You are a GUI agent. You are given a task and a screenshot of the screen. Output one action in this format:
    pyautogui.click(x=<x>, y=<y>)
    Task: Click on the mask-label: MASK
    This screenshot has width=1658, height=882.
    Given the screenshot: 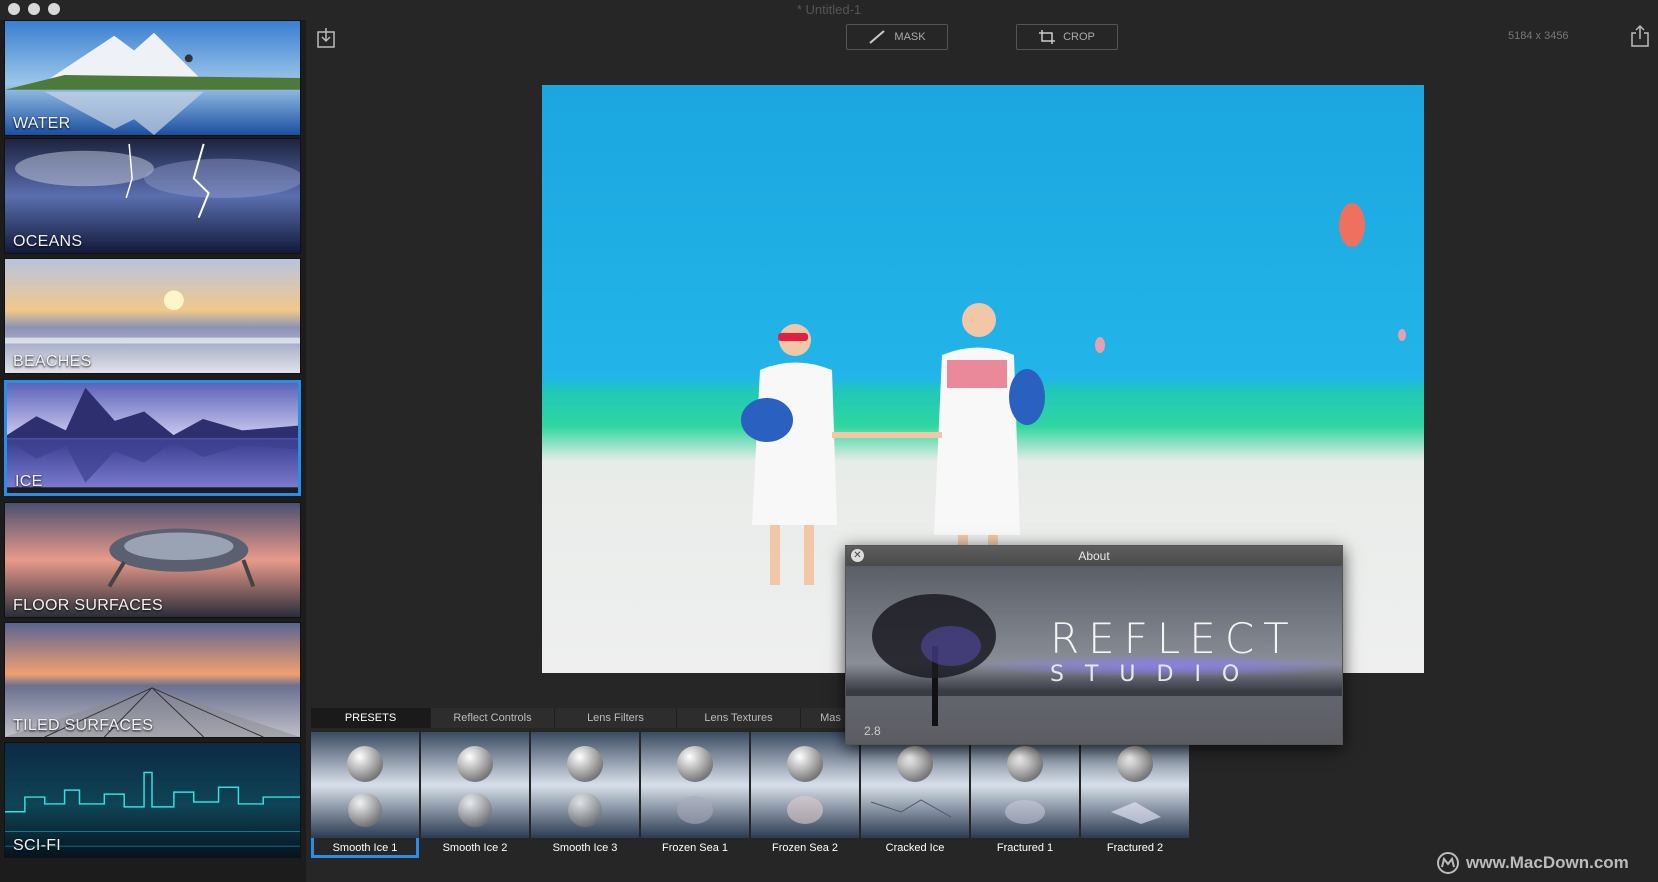 What is the action you would take?
    pyautogui.click(x=910, y=37)
    